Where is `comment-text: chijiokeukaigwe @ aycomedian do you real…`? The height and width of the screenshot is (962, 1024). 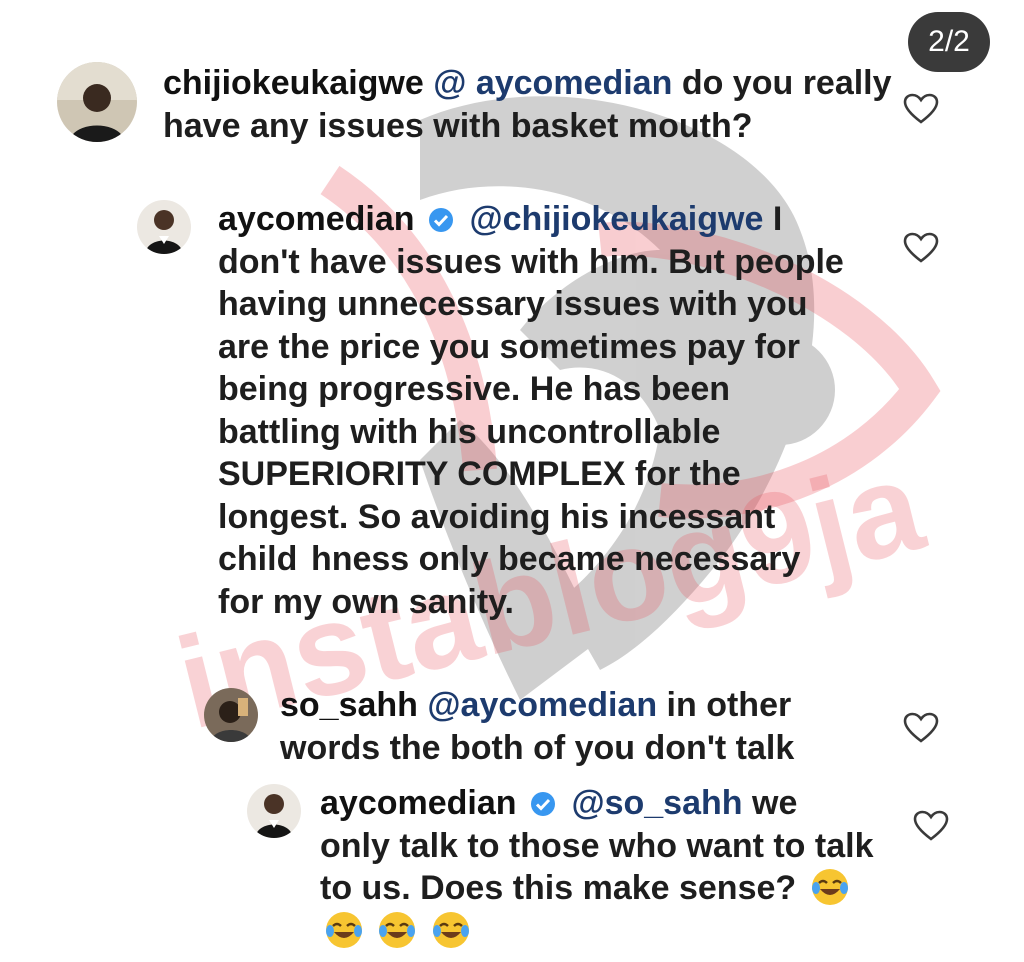 comment-text: chijiokeukaigwe @ aycomedian do you real… is located at coordinates (533, 104).